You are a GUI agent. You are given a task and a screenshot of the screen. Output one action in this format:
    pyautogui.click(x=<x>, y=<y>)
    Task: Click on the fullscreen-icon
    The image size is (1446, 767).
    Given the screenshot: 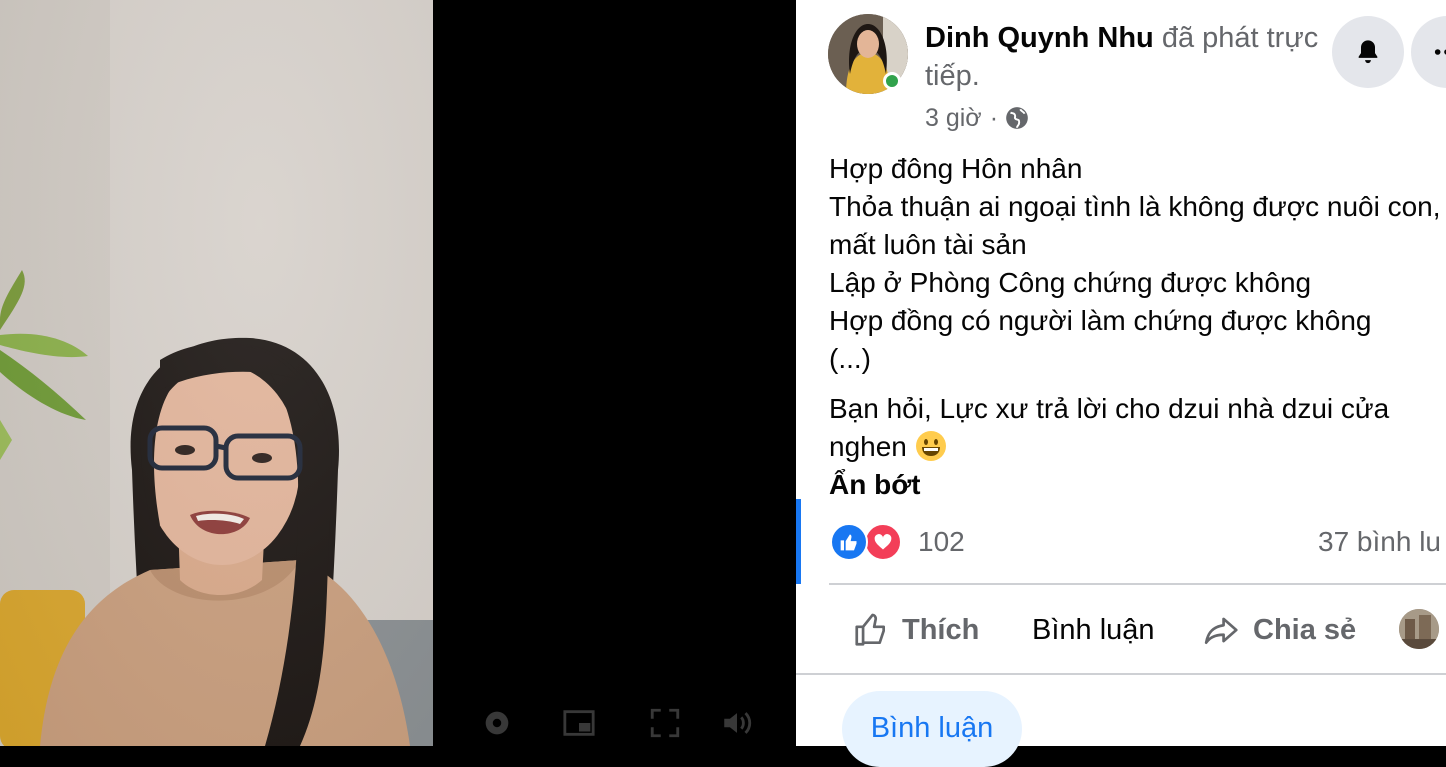 What is the action you would take?
    pyautogui.click(x=665, y=723)
    